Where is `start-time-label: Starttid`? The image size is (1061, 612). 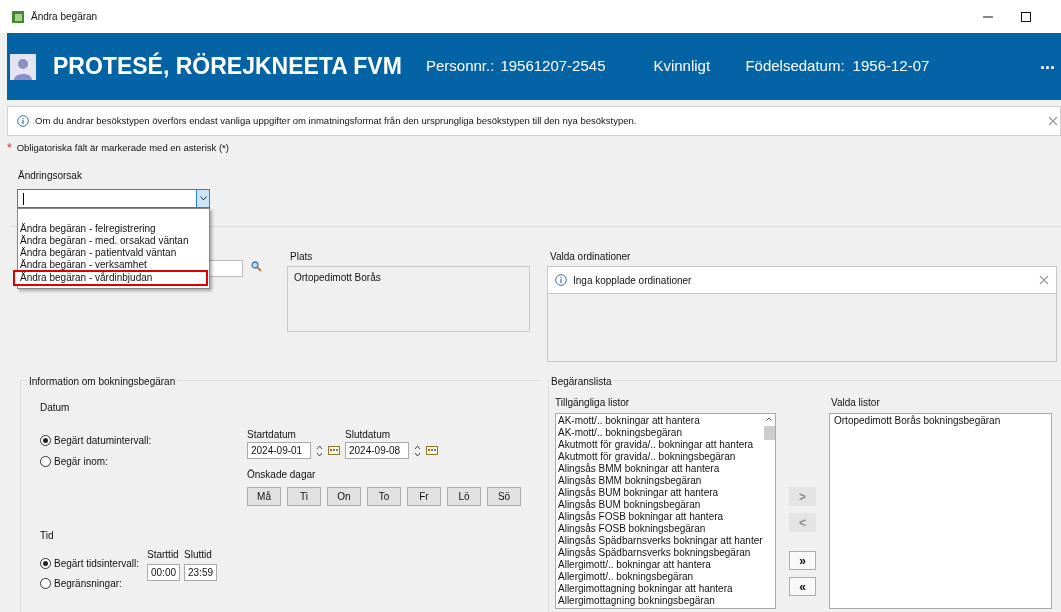 start-time-label: Starttid is located at coordinates (163, 555).